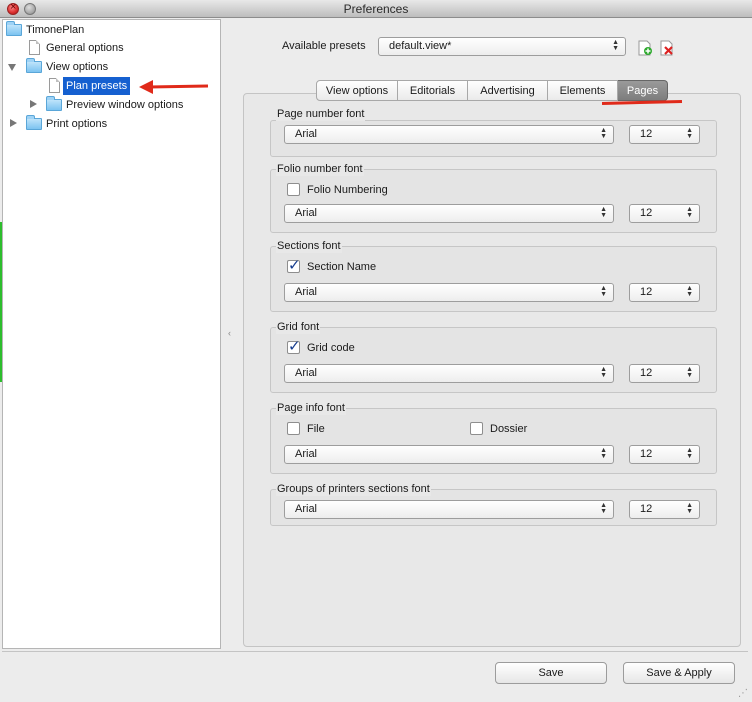  I want to click on folio-number-font-group, so click(493, 201).